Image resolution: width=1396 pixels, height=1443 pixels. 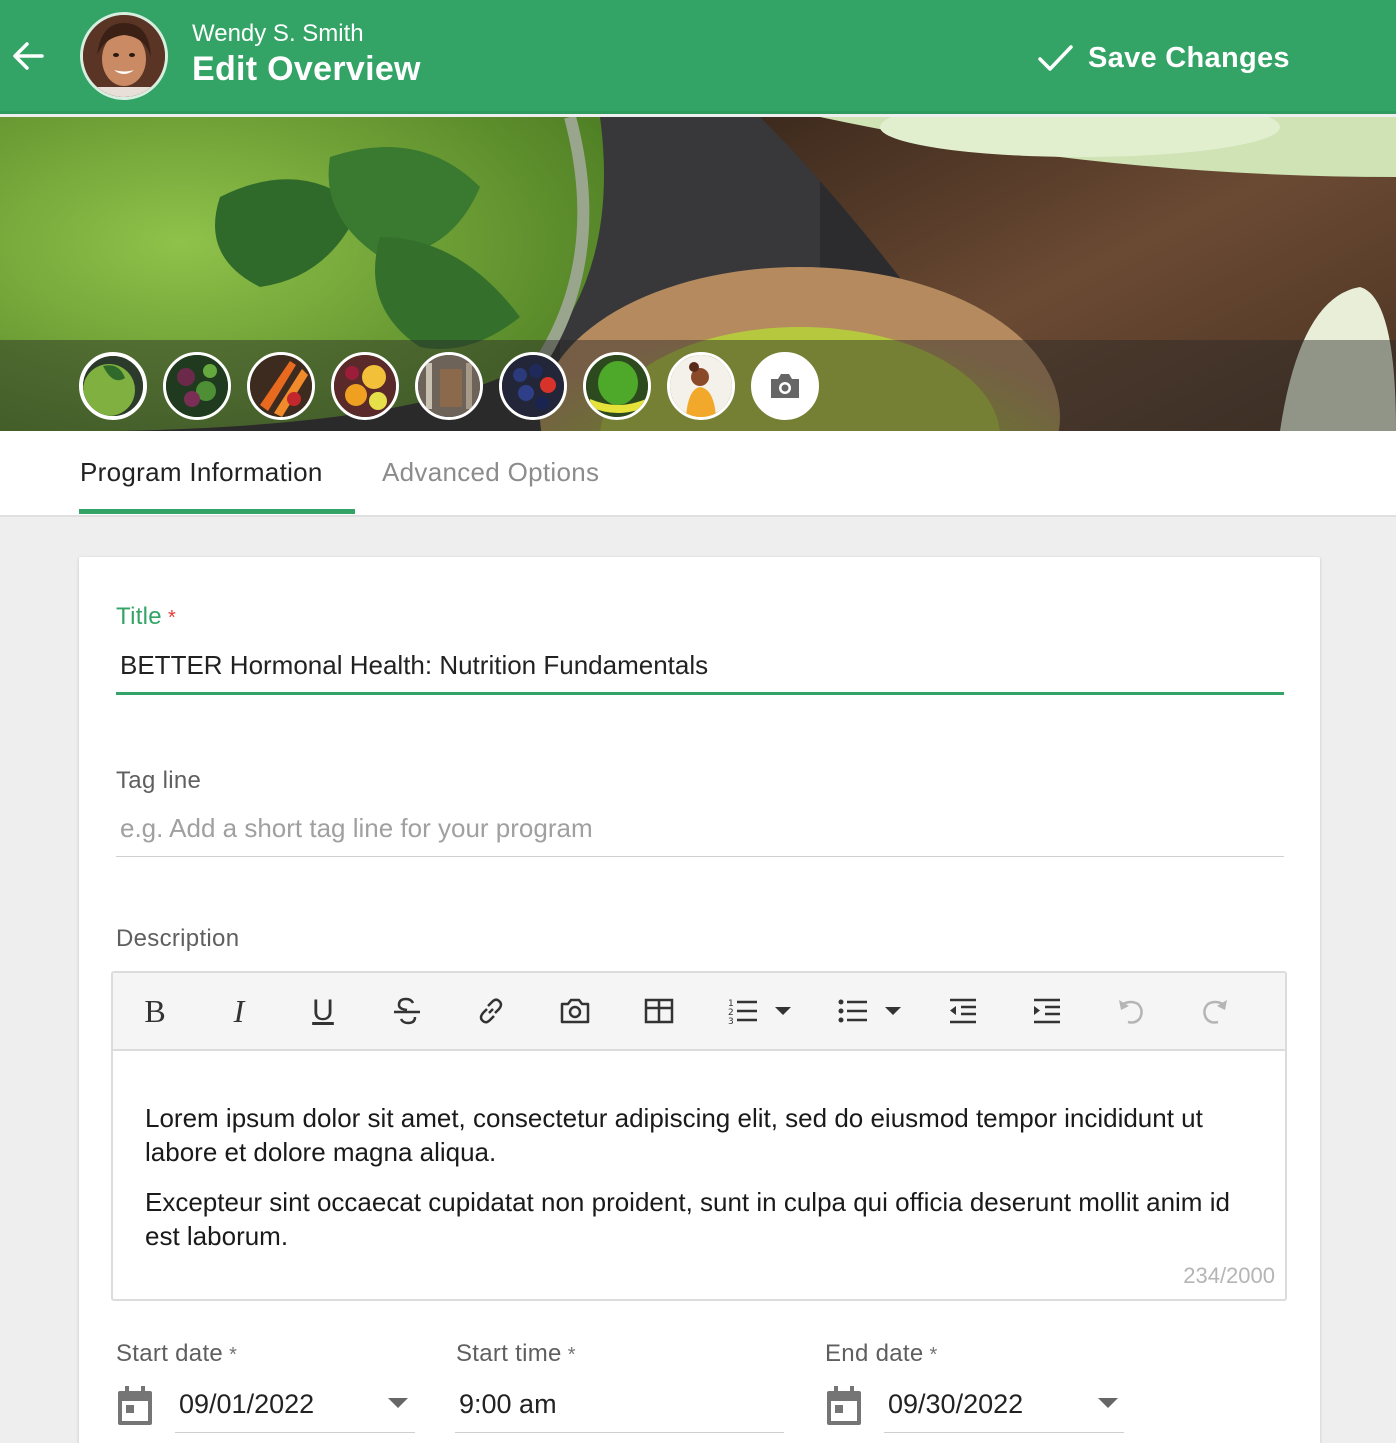 I want to click on save-changes-button: Save Changes, so click(x=1163, y=58).